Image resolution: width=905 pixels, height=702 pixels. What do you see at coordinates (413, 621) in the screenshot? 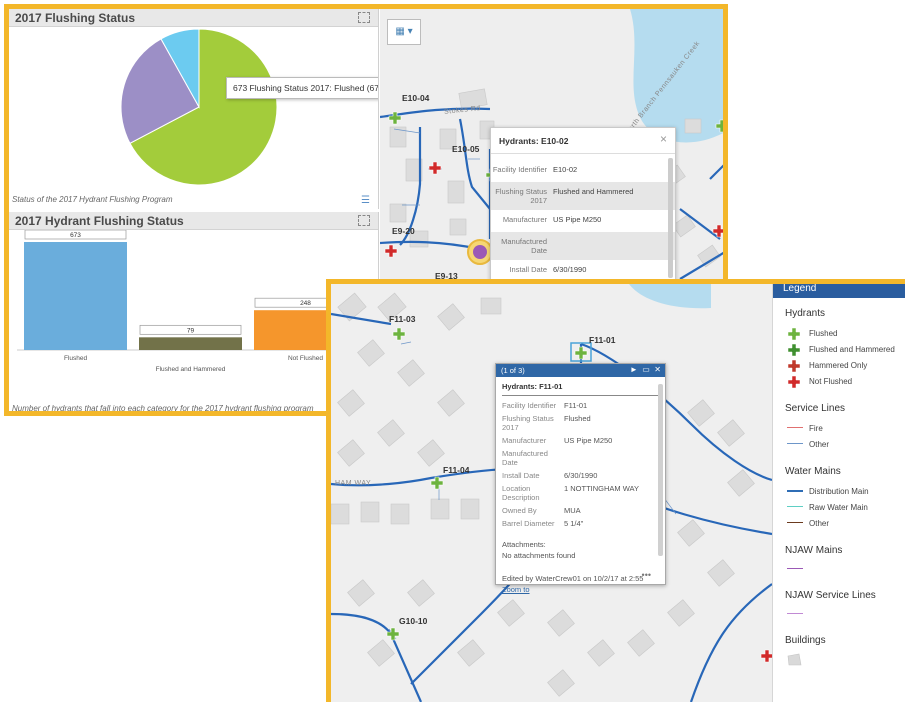
I see `hydrant-label-g10-10: G10-10` at bounding box center [413, 621].